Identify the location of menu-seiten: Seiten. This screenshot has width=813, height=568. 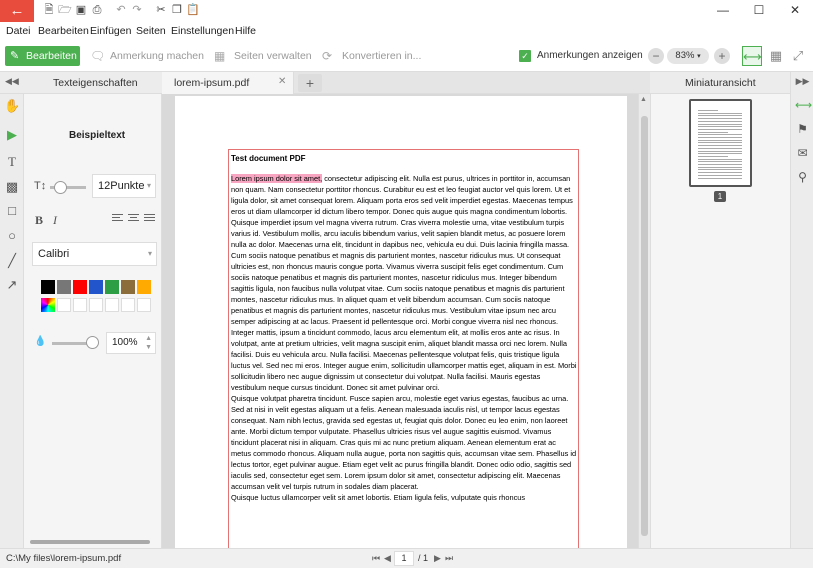
(151, 31).